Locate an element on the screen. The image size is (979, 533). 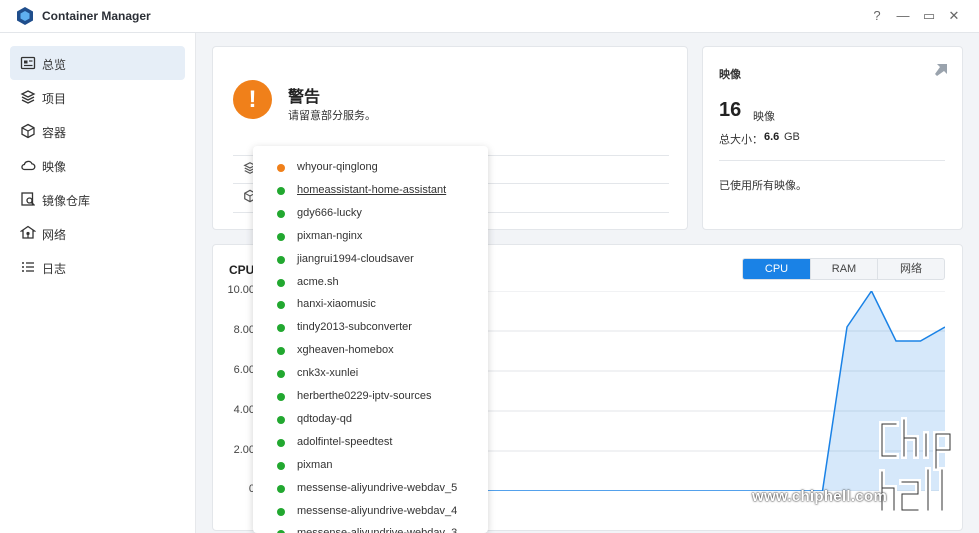
container-name: messense-aliyundrive-webdav_4 is located at coordinates (377, 510).